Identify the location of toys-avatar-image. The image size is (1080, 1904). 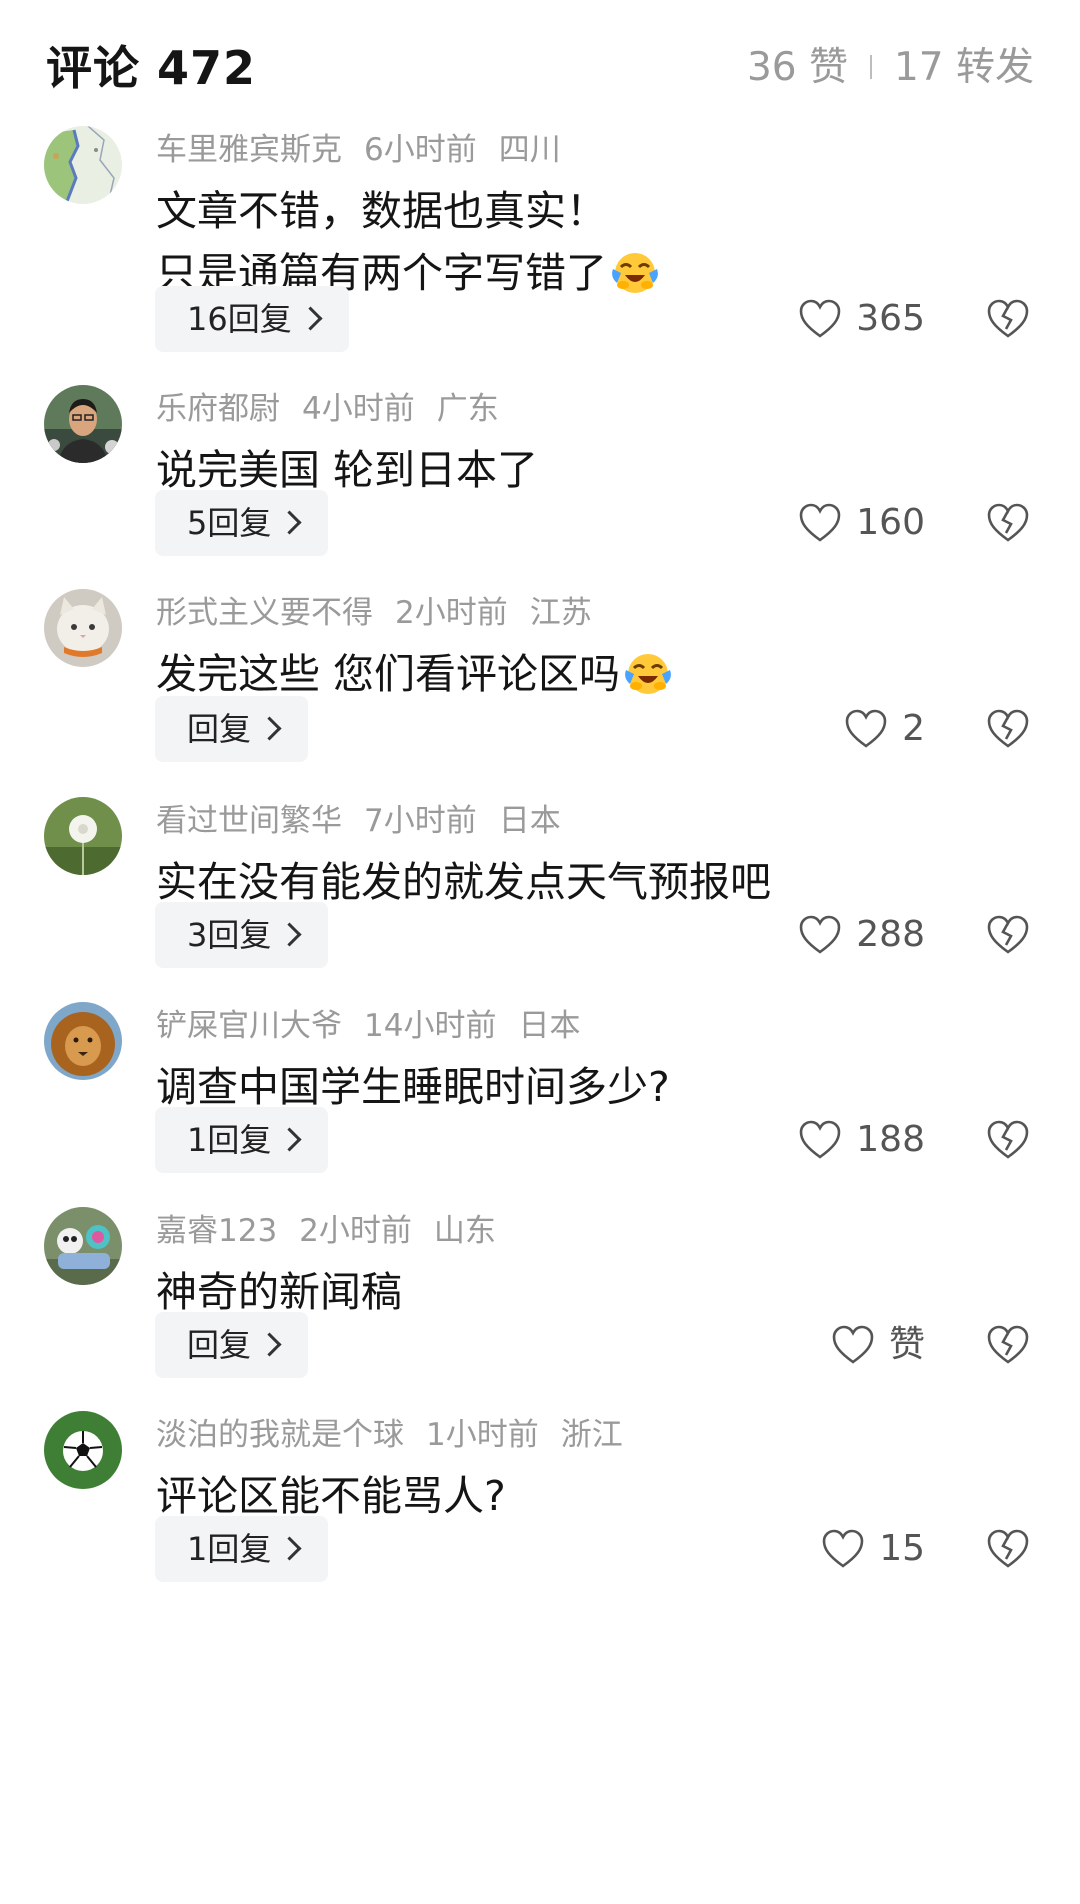
(83, 1246).